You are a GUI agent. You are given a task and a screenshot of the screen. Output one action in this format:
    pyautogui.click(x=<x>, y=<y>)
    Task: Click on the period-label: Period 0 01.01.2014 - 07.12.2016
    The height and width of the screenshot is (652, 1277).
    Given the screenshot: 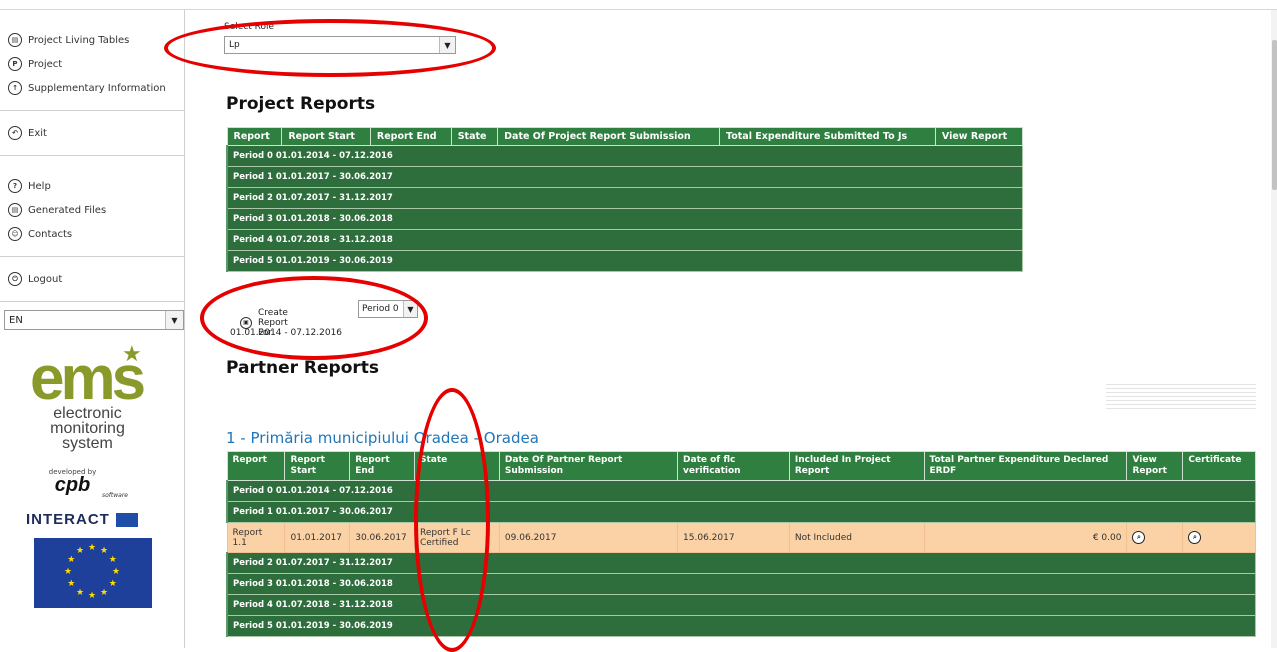 What is the action you would take?
    pyautogui.click(x=624, y=156)
    